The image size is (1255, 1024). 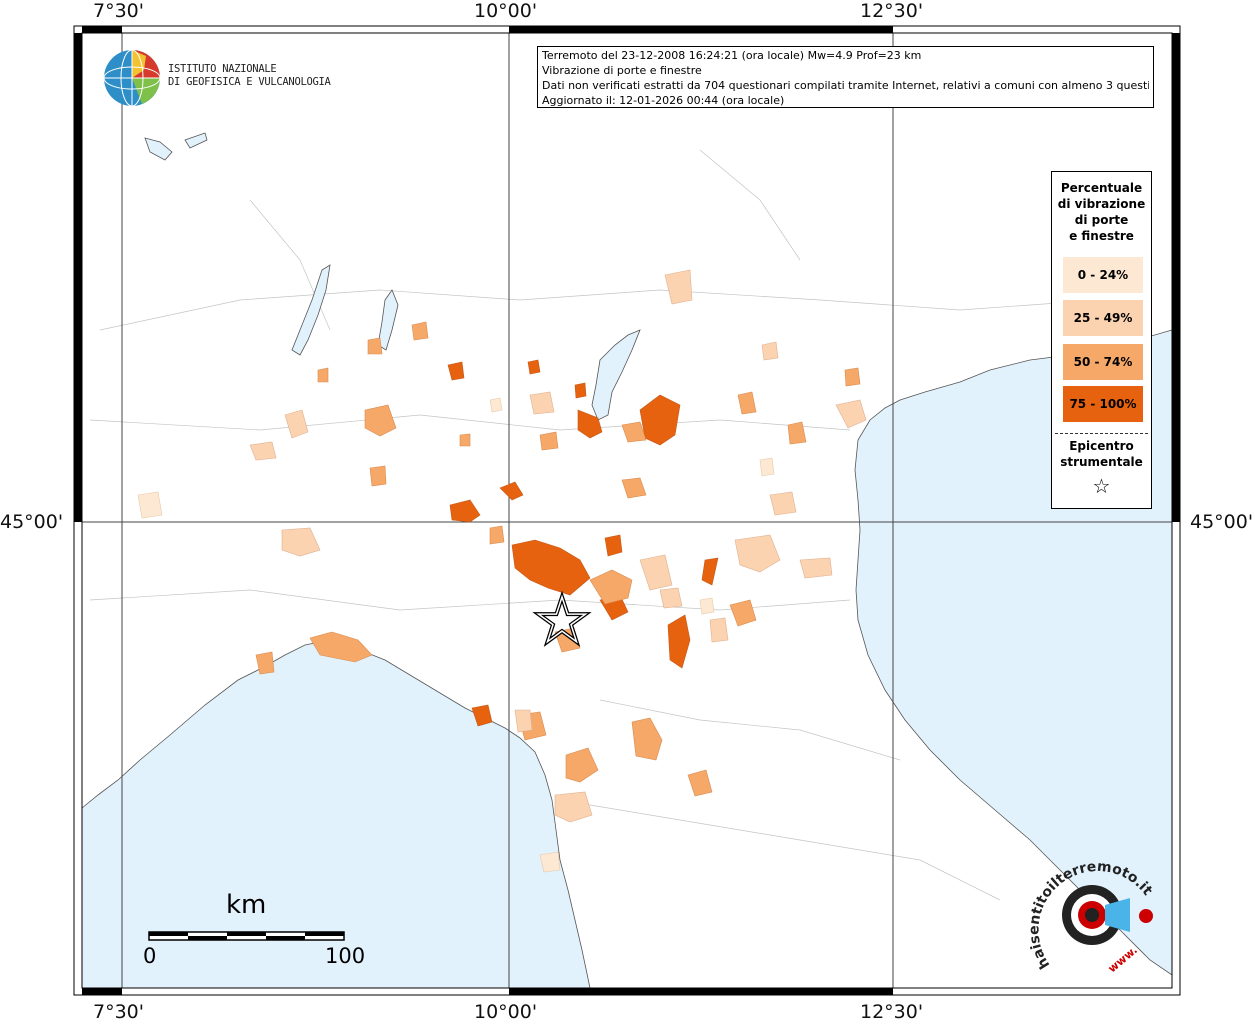 What do you see at coordinates (1101, 462) in the screenshot?
I see `legend-epicenter-line2: strumentale` at bounding box center [1101, 462].